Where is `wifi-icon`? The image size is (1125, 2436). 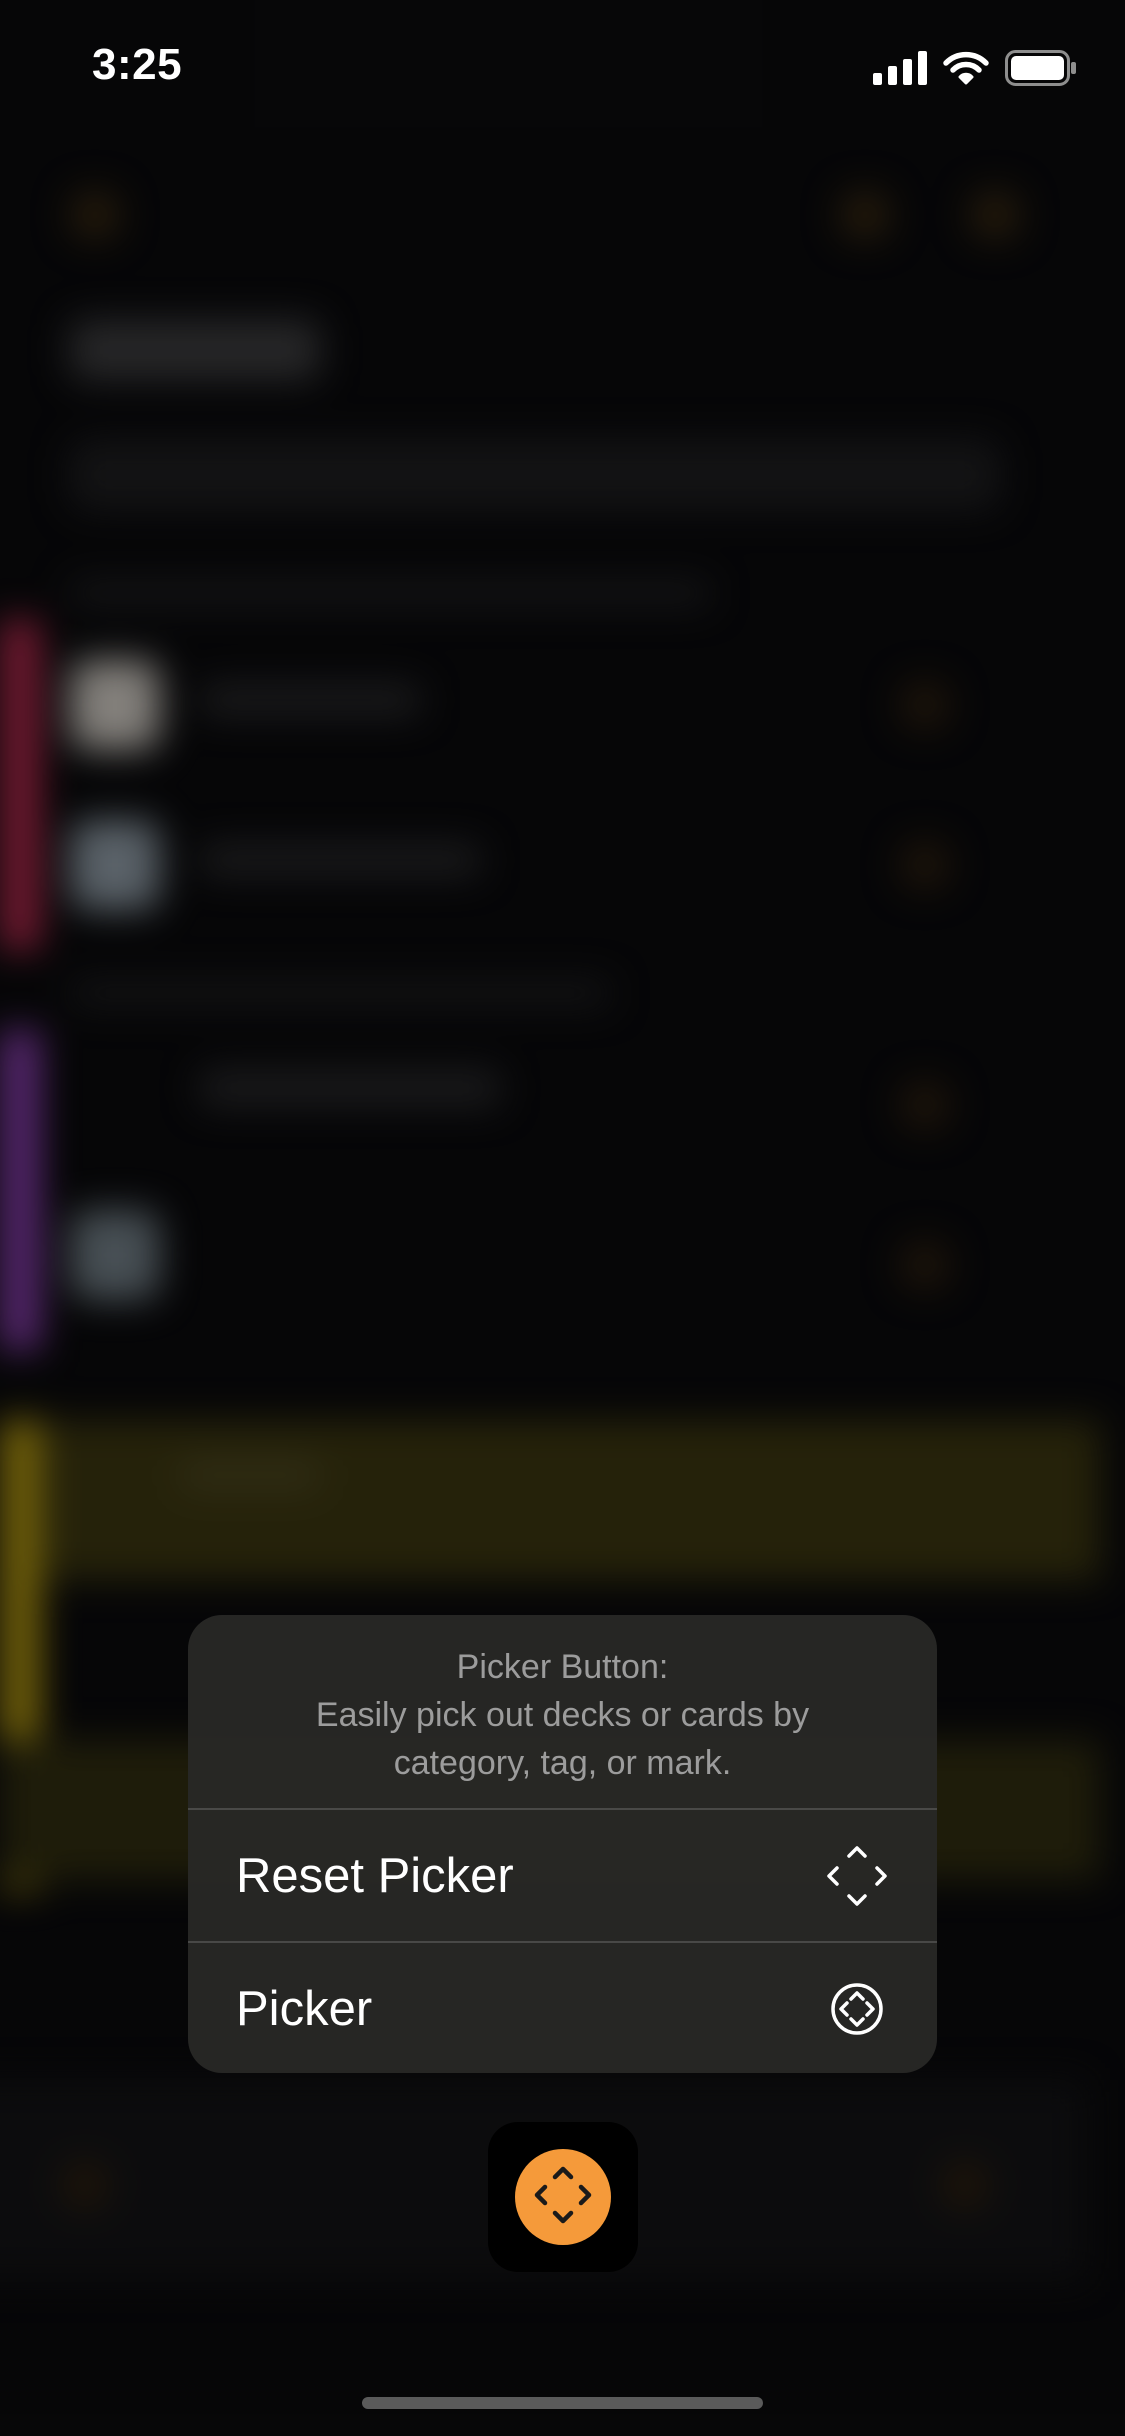 wifi-icon is located at coordinates (966, 70).